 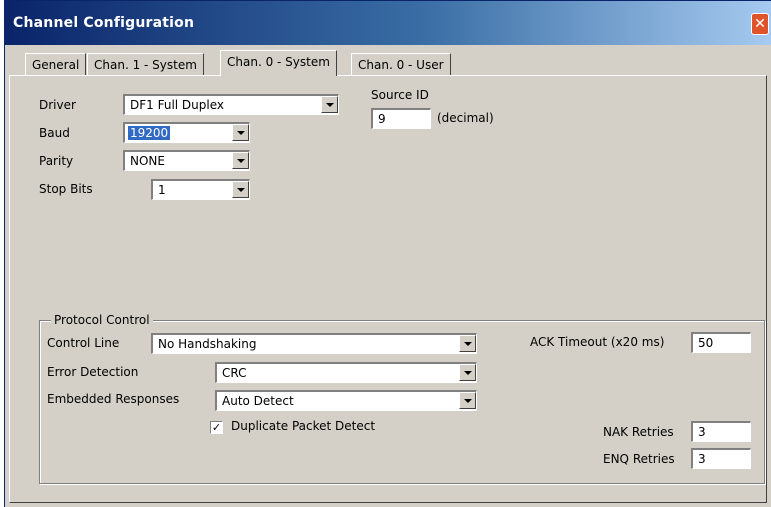 What do you see at coordinates (258, 401) in the screenshot?
I see `embedded-responses-value: Auto Detect` at bounding box center [258, 401].